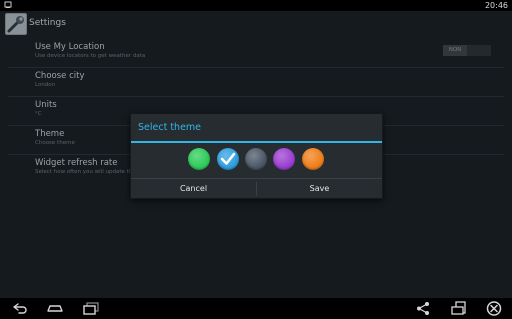 This screenshot has height=319, width=512. What do you see at coordinates (256, 142) in the screenshot?
I see `dialog-title-divider` at bounding box center [256, 142].